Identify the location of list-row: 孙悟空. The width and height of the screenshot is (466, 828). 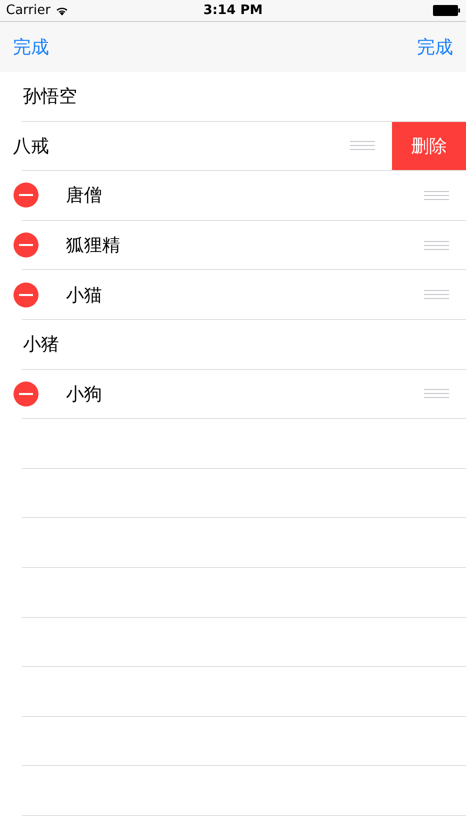
(233, 96).